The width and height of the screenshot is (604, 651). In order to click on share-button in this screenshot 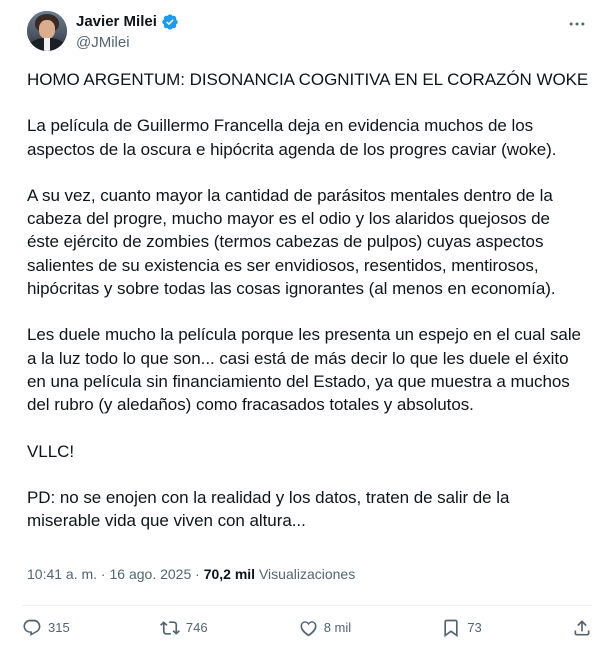, I will do `click(582, 628)`.